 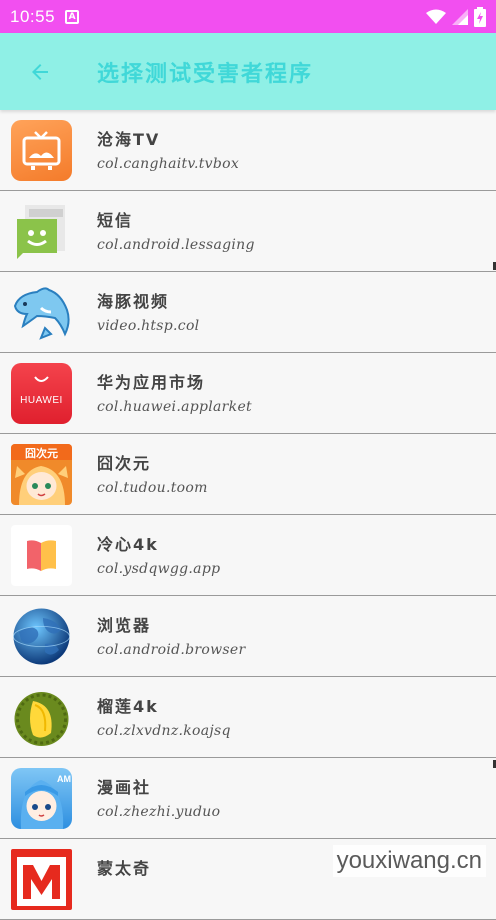 I want to click on app-name: 榴莲4k, so click(x=164, y=705).